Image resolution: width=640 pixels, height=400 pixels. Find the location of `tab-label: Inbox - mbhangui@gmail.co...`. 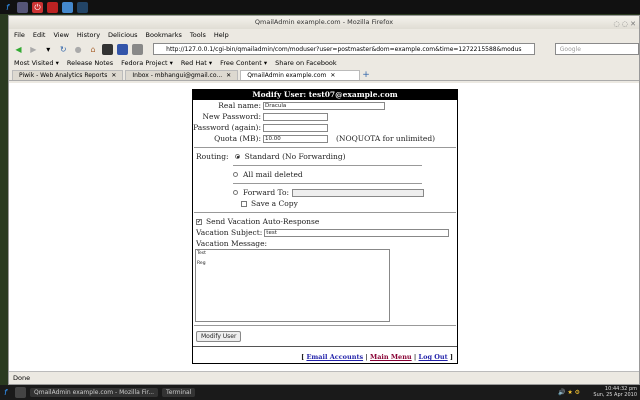

tab-label: Inbox - mbhangui@gmail.co... is located at coordinates (177, 75).